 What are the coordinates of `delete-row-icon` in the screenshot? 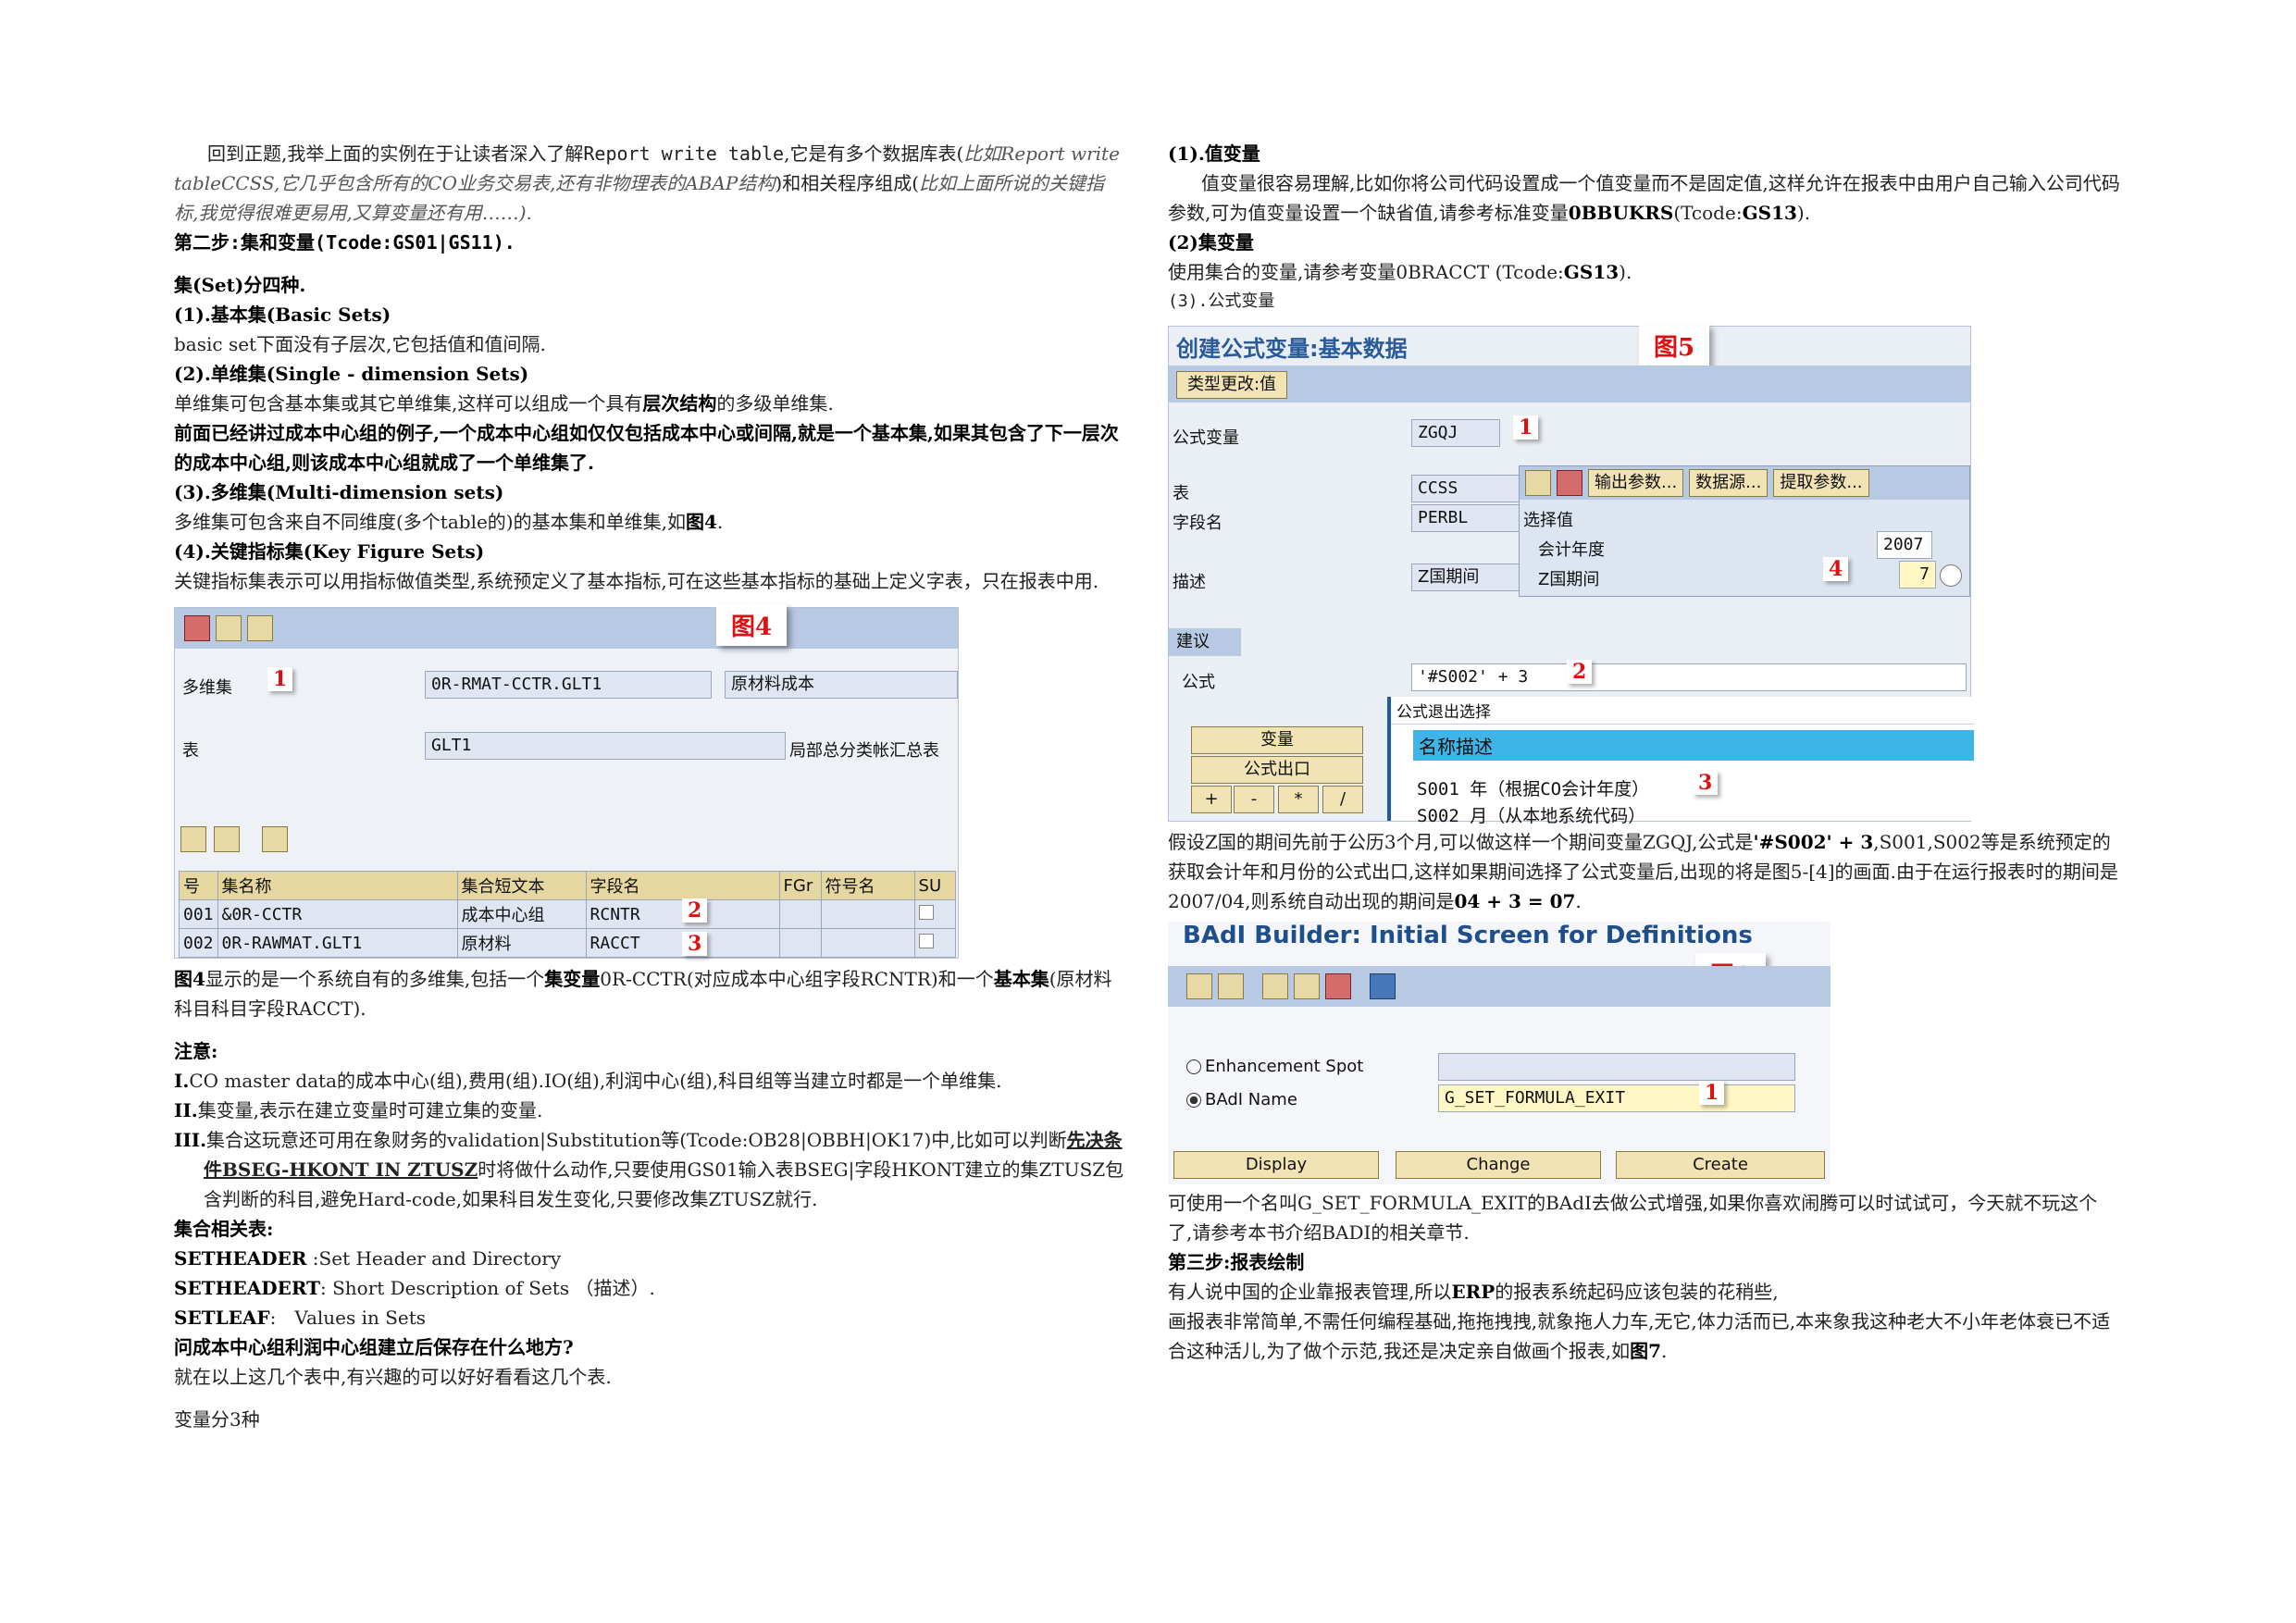 It's located at (227, 839).